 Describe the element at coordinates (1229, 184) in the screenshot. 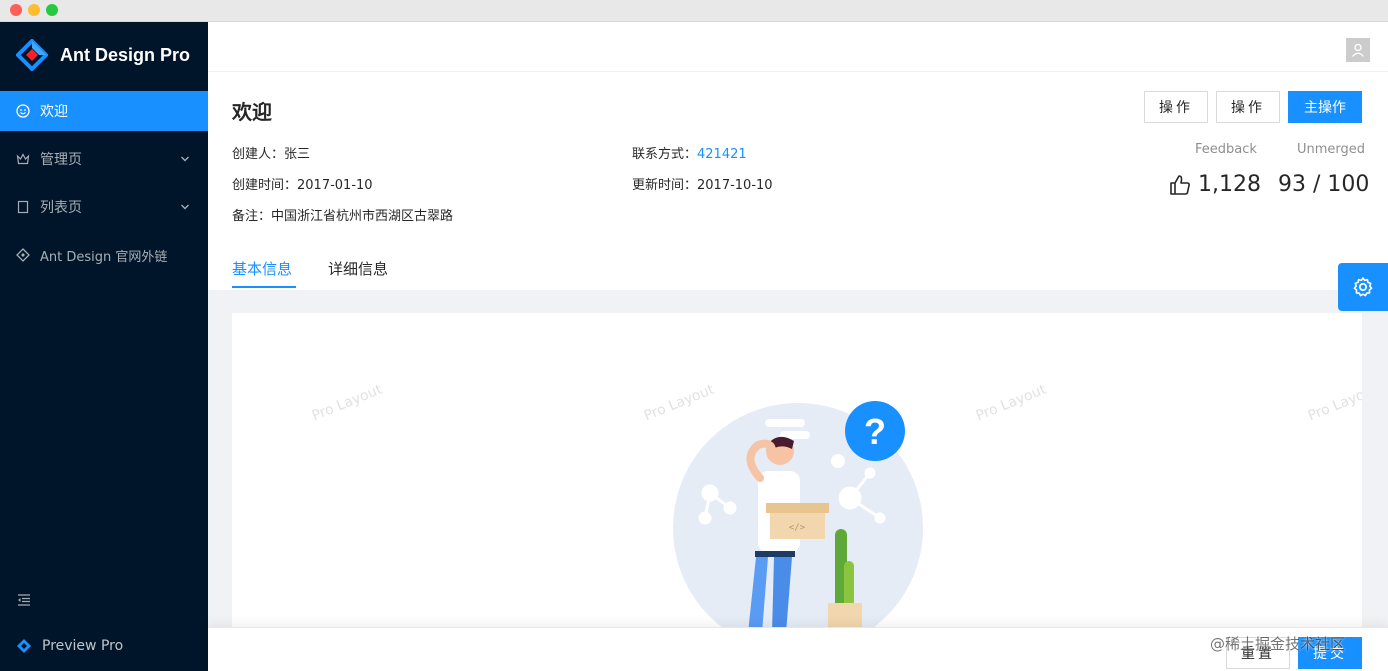

I see `feedback-value: 1,128` at that location.